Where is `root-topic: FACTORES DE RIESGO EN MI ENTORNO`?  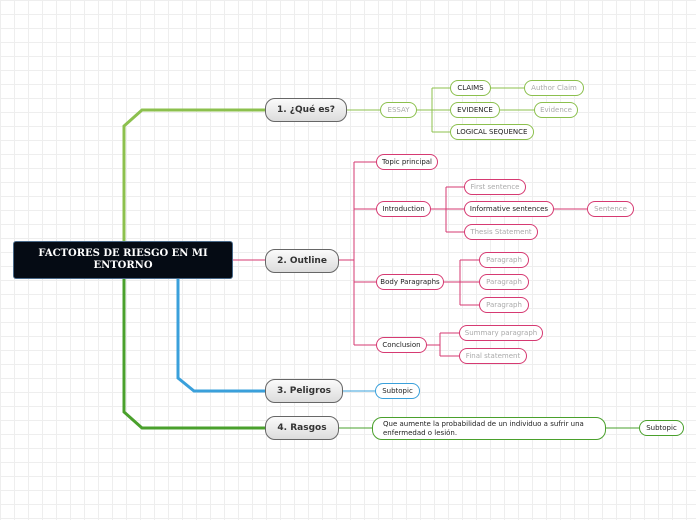 root-topic: FACTORES DE RIESGO EN MI ENTORNO is located at coordinates (123, 260).